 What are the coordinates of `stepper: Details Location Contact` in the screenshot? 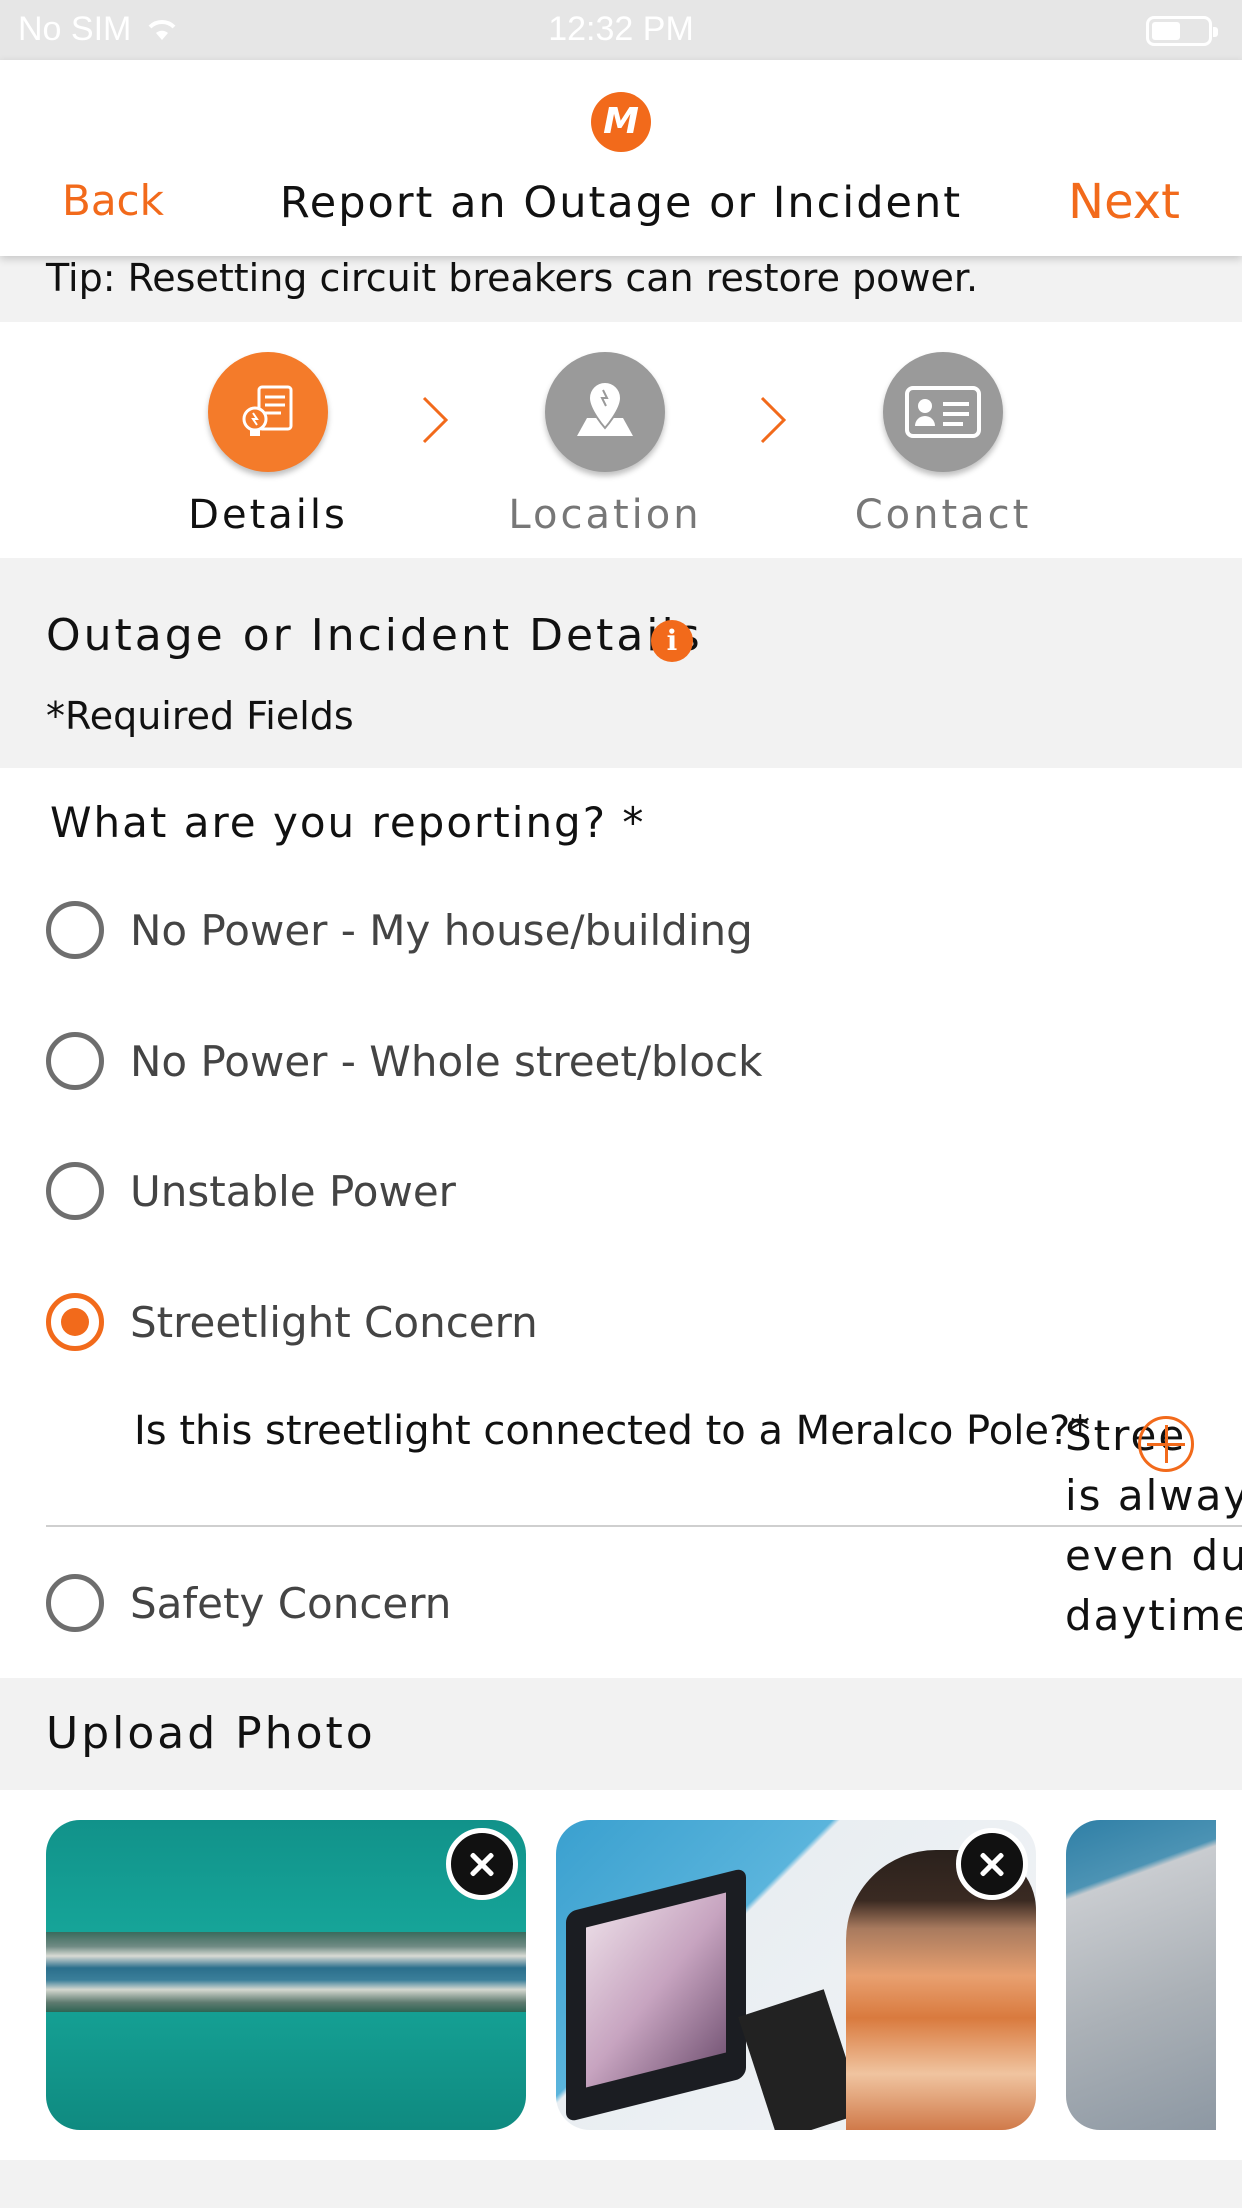 It's located at (621, 440).